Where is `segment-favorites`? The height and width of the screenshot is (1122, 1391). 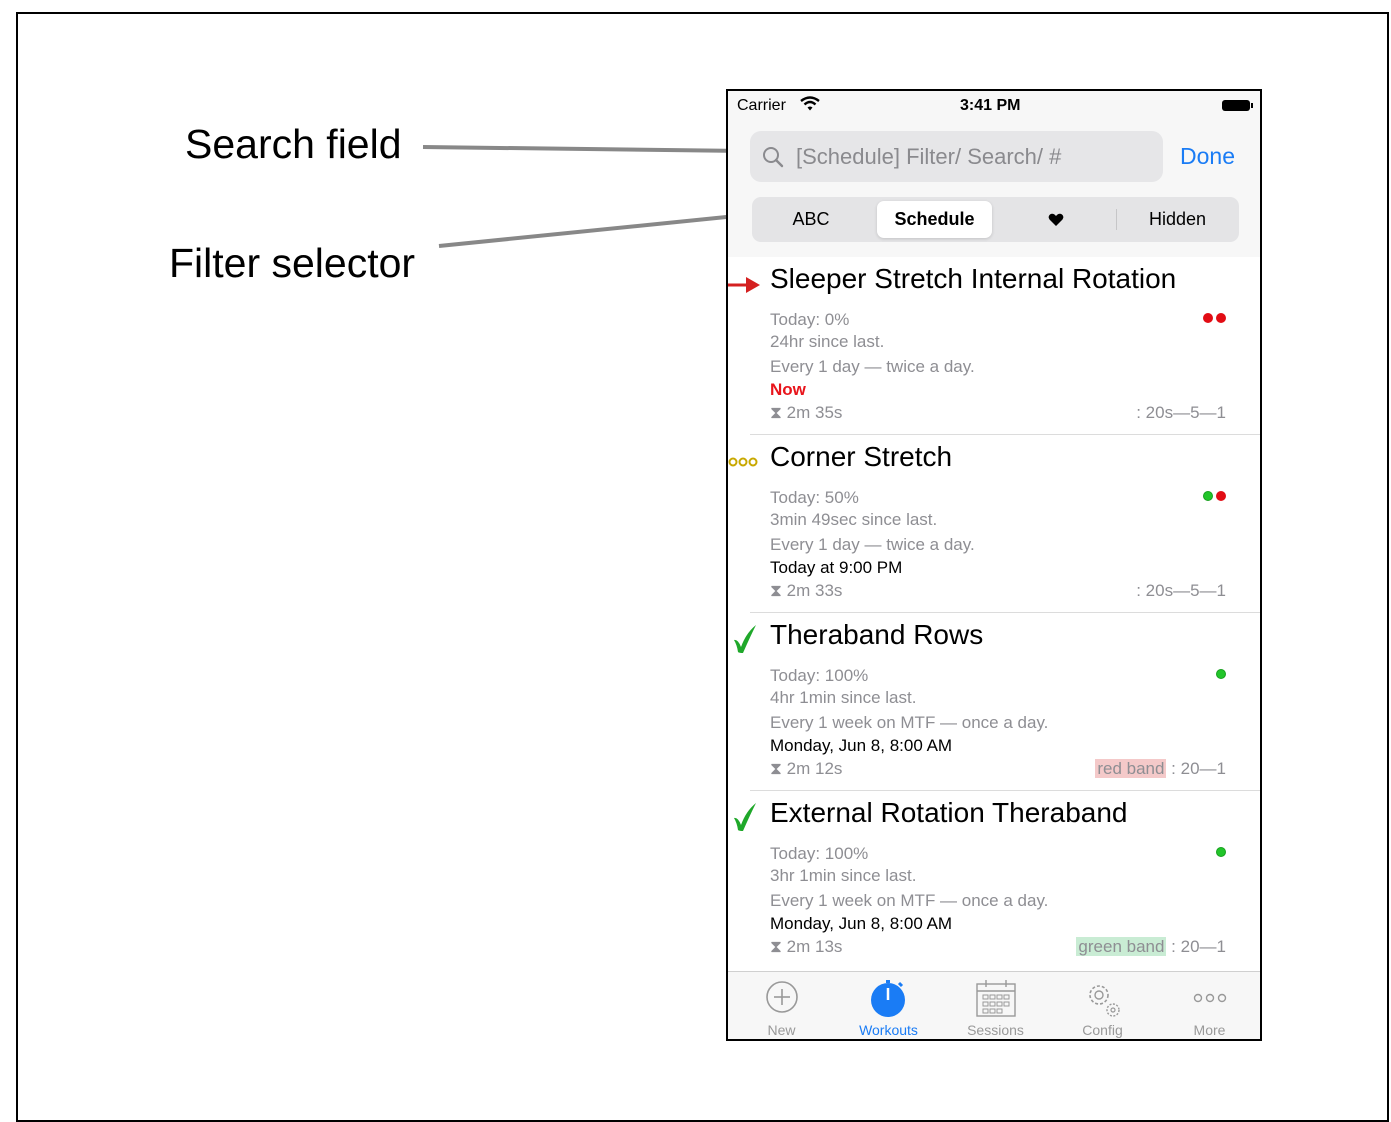
segment-favorites is located at coordinates (1056, 219).